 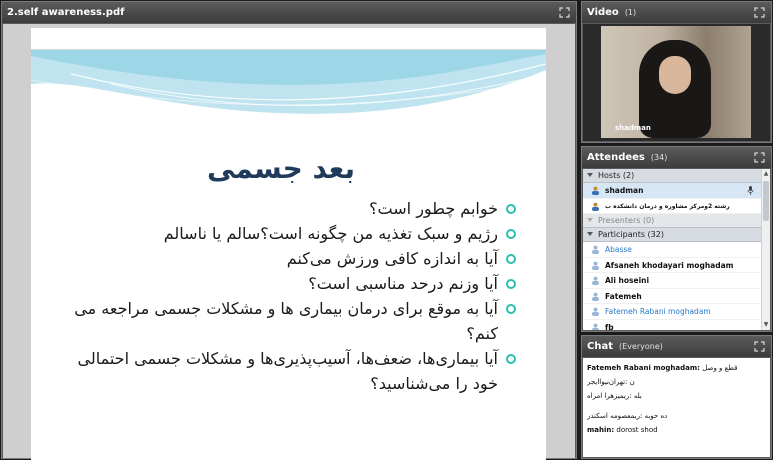 What do you see at coordinates (676, 346) in the screenshot?
I see `chat-pod-header: Chat (Everyone)` at bounding box center [676, 346].